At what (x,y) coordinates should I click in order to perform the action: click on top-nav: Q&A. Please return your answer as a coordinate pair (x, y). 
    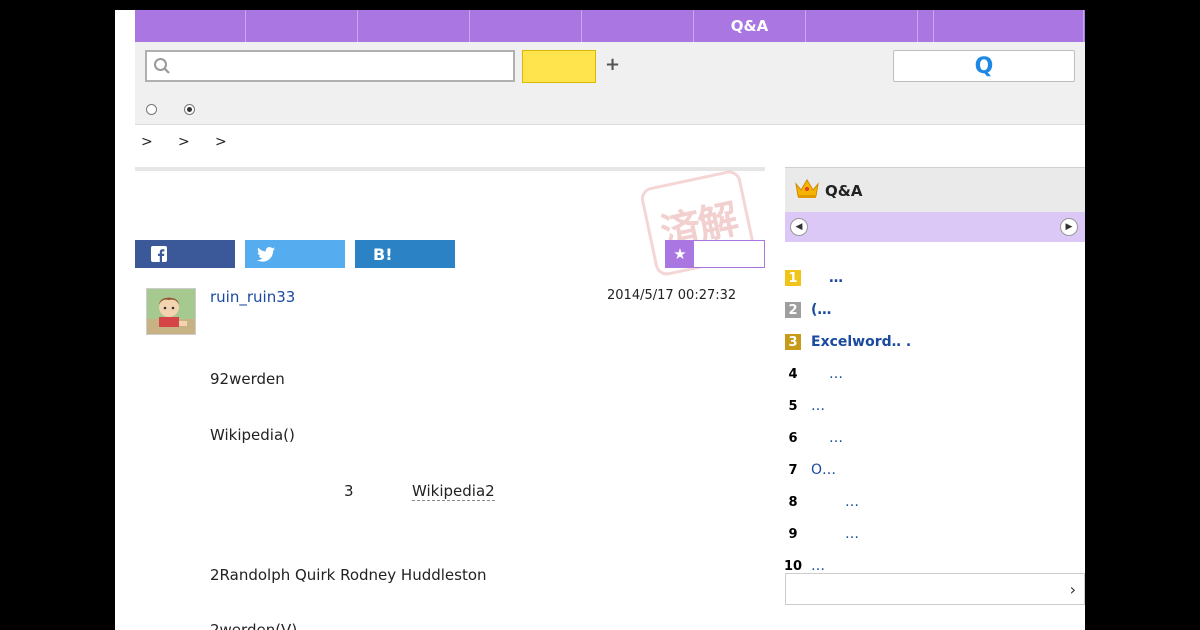
    Looking at the image, I should click on (610, 26).